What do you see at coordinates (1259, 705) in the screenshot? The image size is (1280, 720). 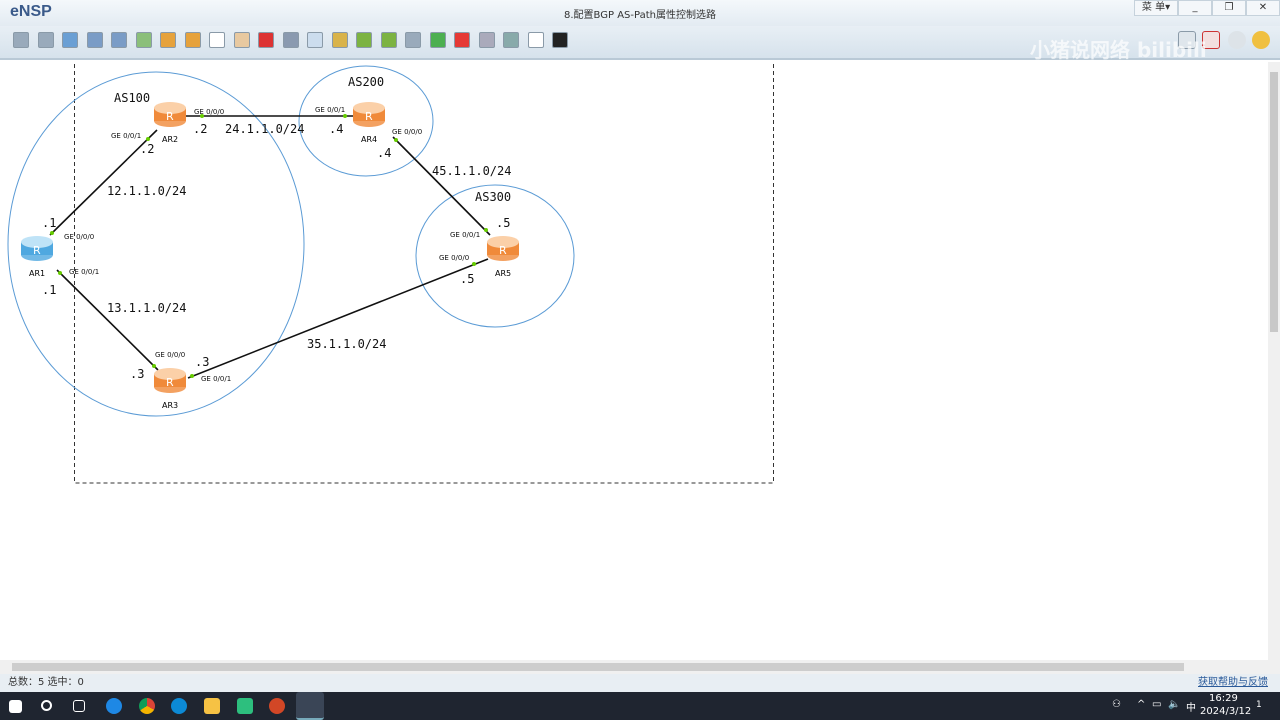 I see `notification-count: 1` at bounding box center [1259, 705].